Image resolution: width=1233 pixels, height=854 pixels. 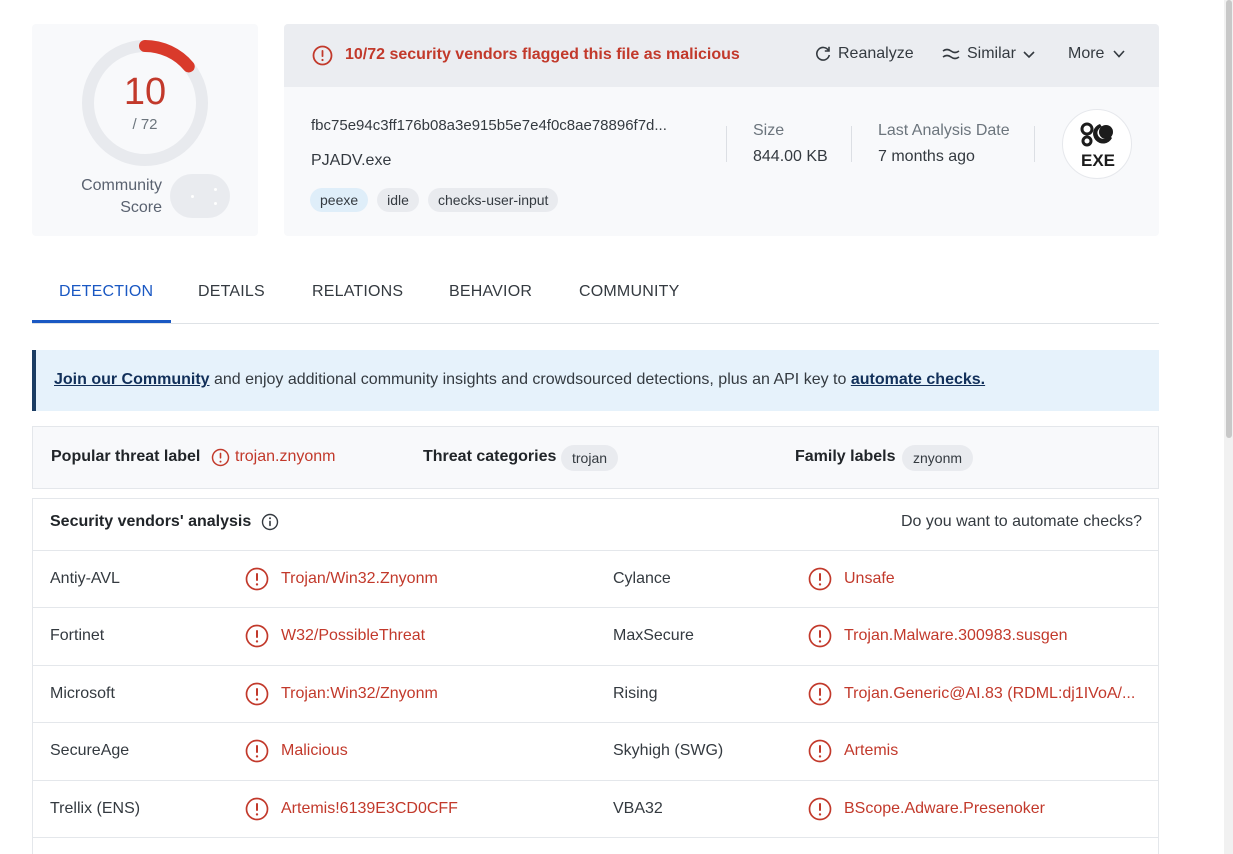 I want to click on vendor-name: Microsoft, so click(x=82, y=693).